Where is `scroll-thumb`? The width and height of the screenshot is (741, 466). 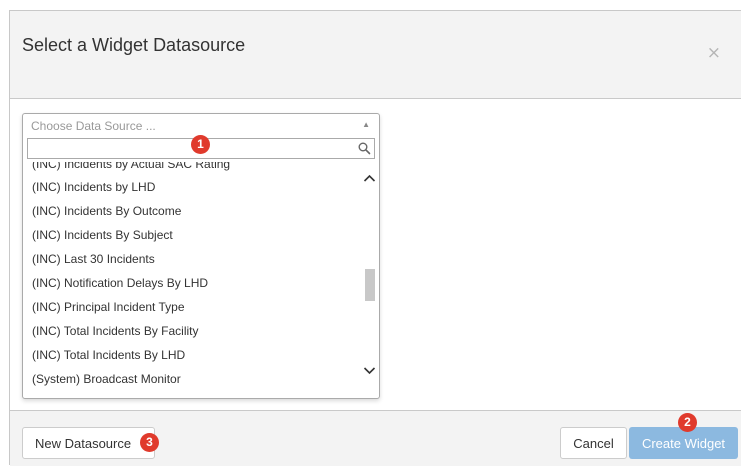 scroll-thumb is located at coordinates (370, 285).